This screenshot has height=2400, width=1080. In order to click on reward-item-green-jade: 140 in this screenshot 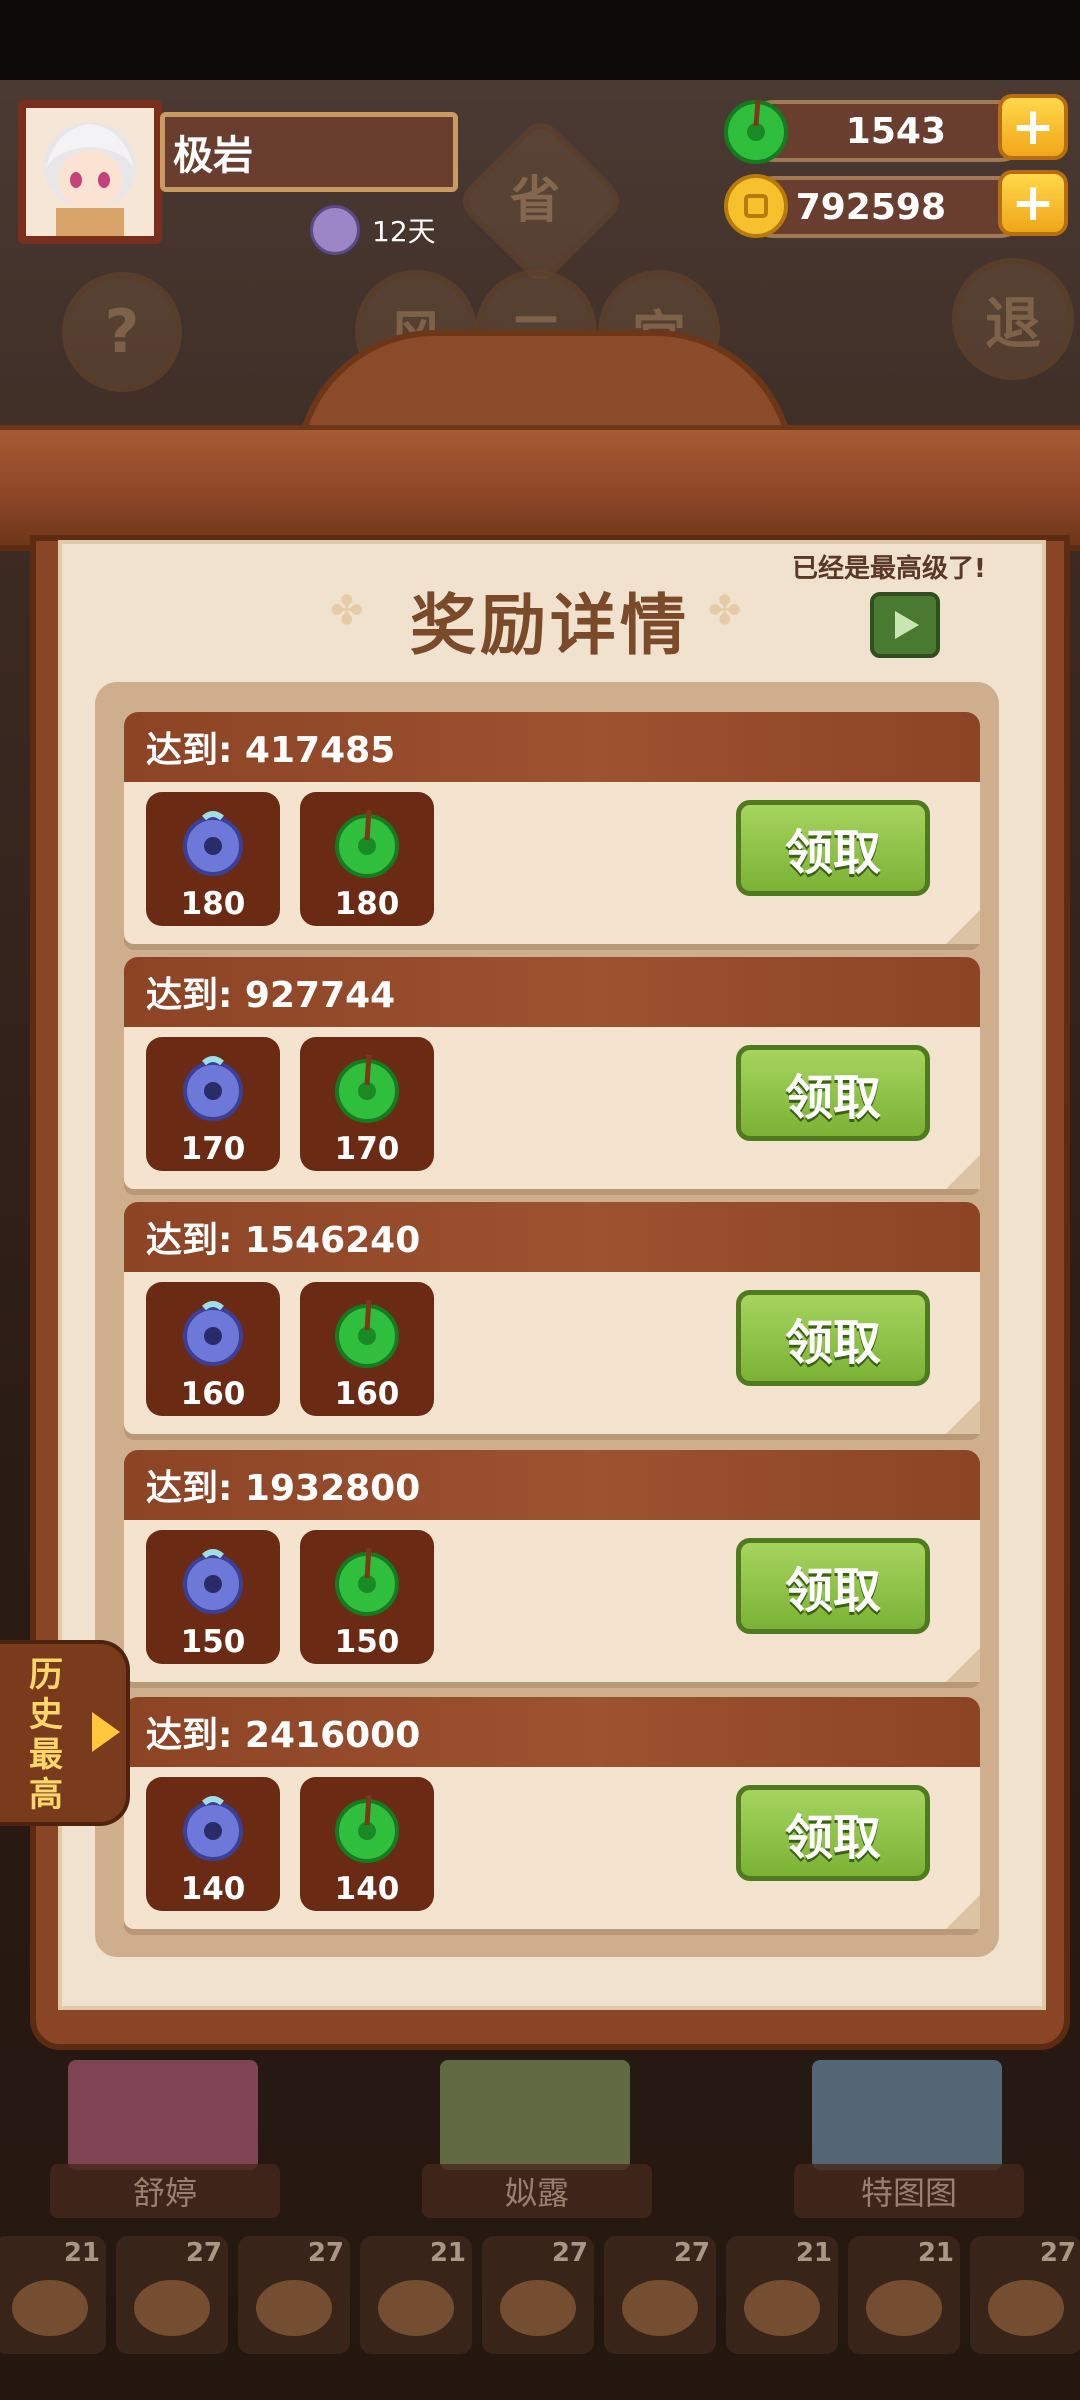, I will do `click(367, 1844)`.